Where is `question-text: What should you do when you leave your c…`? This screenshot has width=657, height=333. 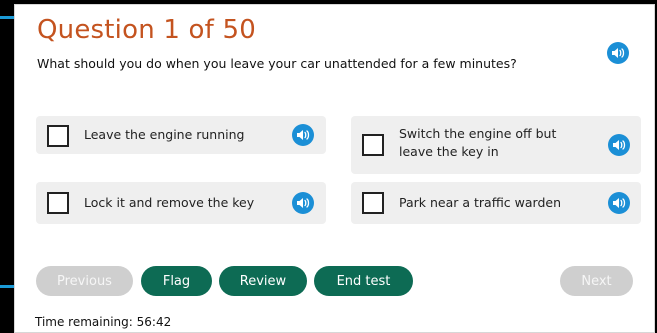
question-text: What should you do when you leave your c… is located at coordinates (277, 63).